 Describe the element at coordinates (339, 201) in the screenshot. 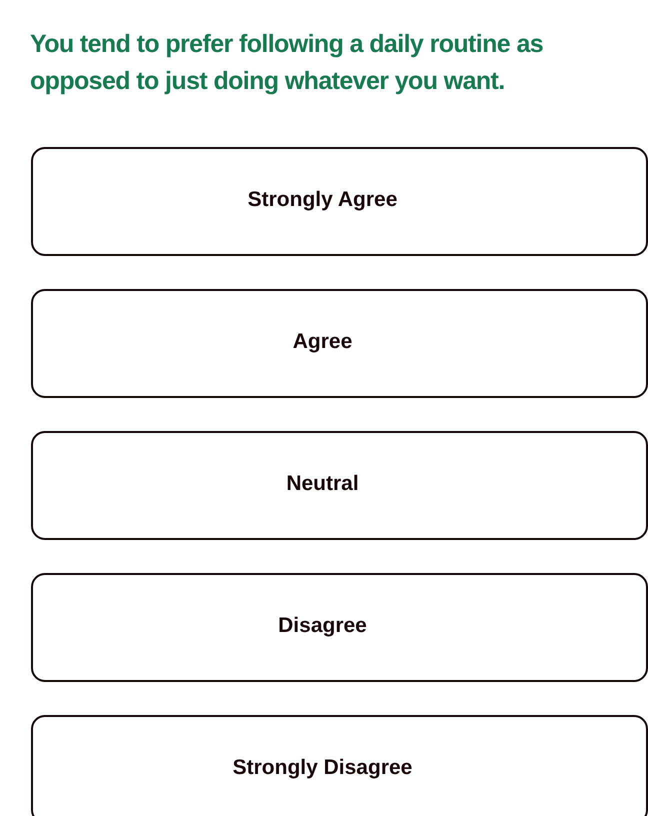

I see `answer-option: Strongly Agree` at that location.